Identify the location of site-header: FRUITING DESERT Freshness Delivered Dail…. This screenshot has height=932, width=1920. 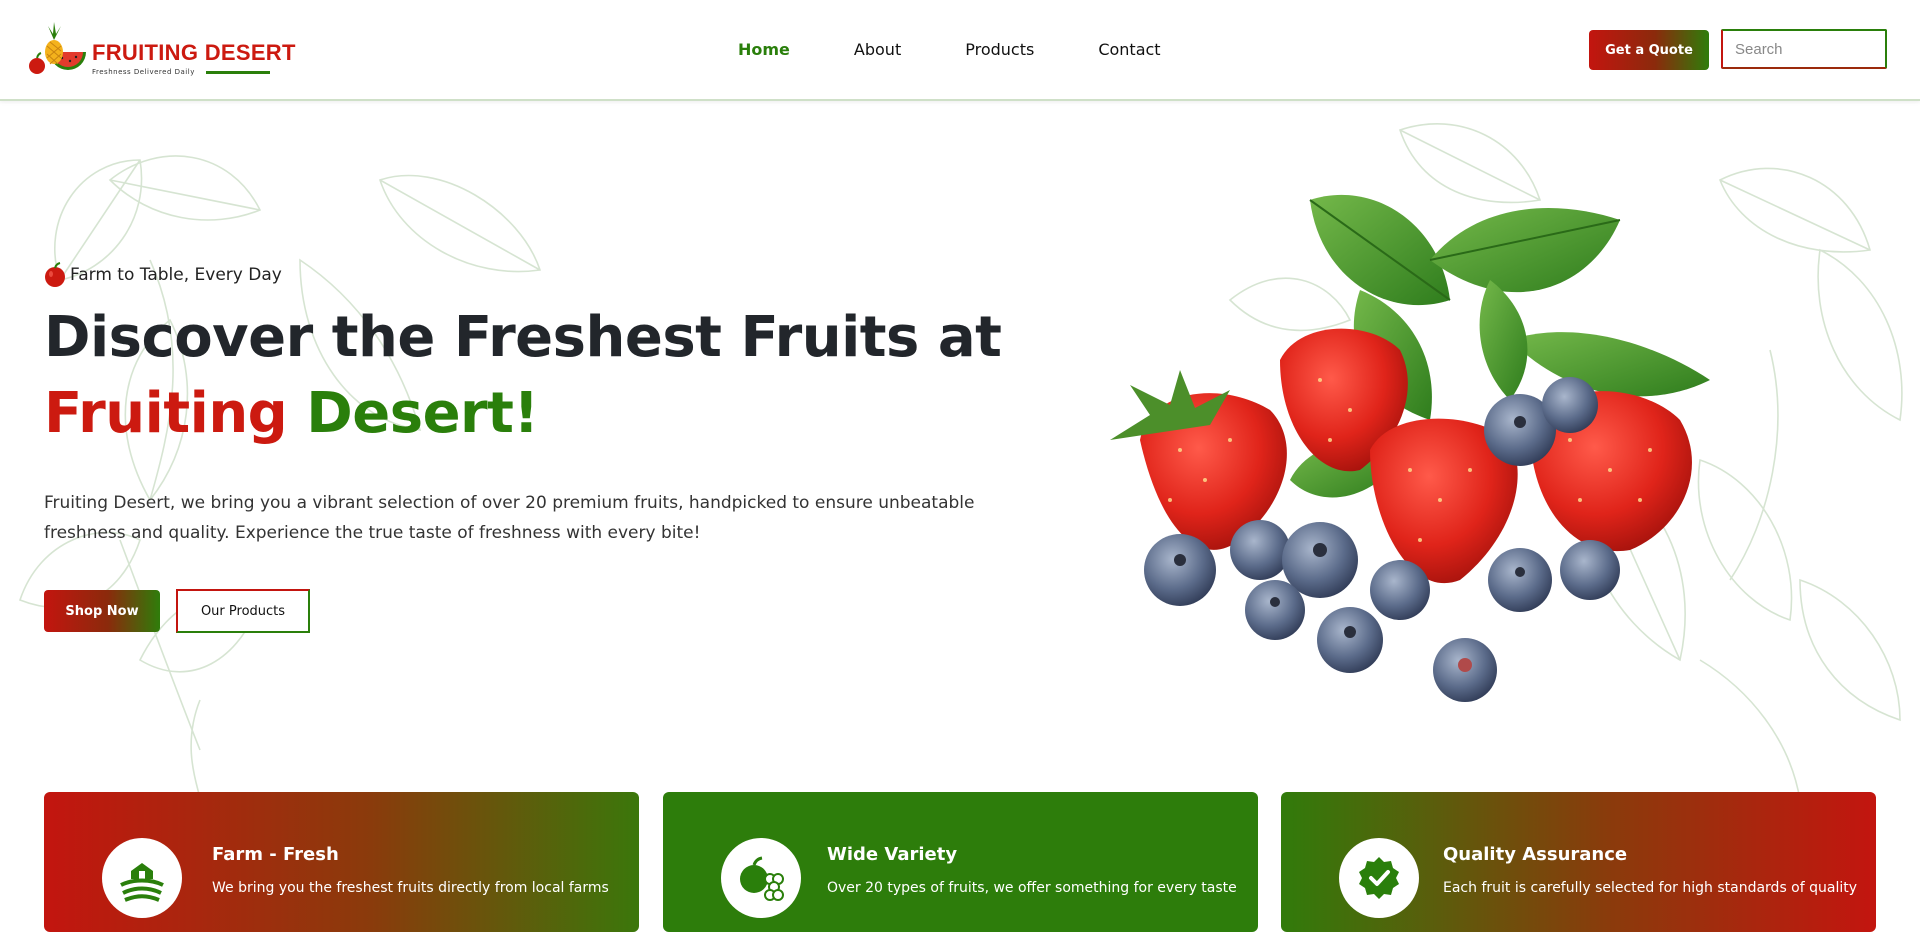
(960, 50).